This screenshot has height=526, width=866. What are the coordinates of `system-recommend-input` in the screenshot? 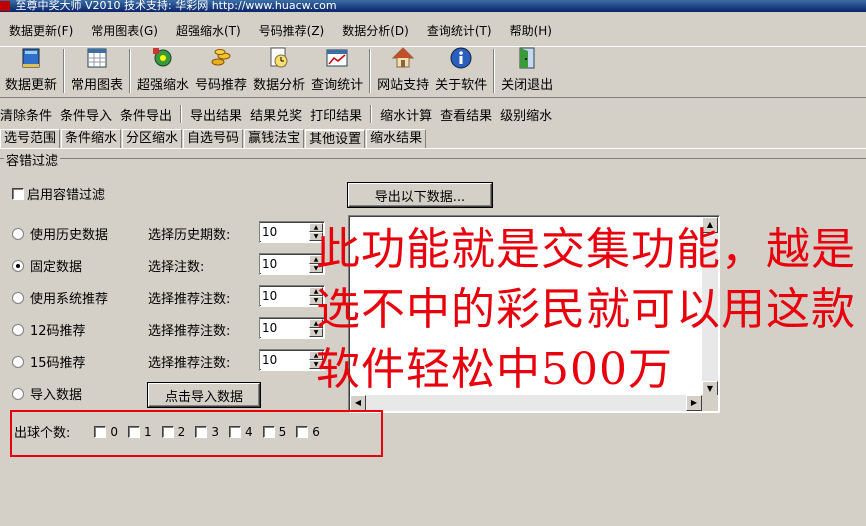 It's located at (284, 296).